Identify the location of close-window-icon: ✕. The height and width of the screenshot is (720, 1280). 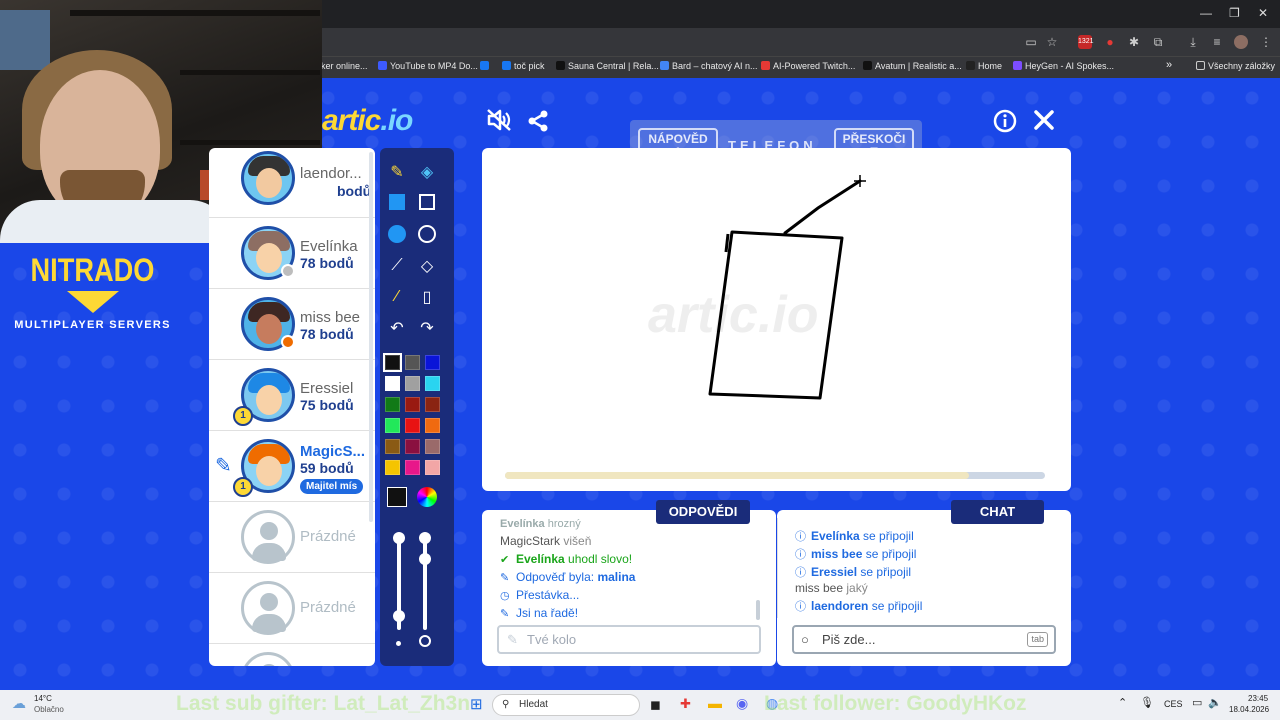
(1263, 13).